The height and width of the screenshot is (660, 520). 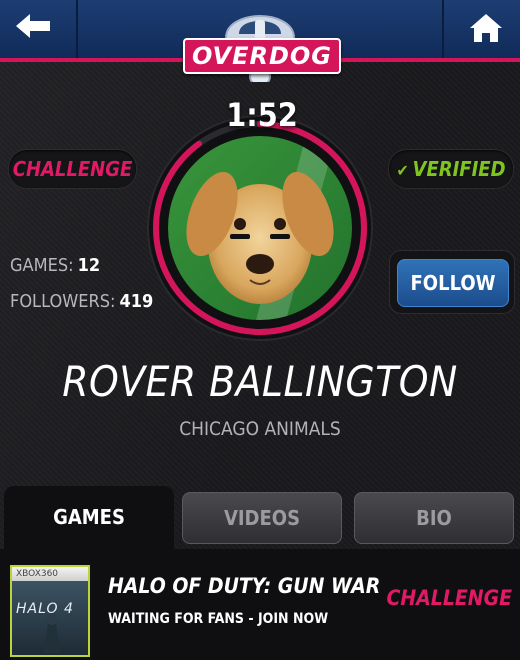 I want to click on logo-wordmark: OVERDOG, so click(x=262, y=56).